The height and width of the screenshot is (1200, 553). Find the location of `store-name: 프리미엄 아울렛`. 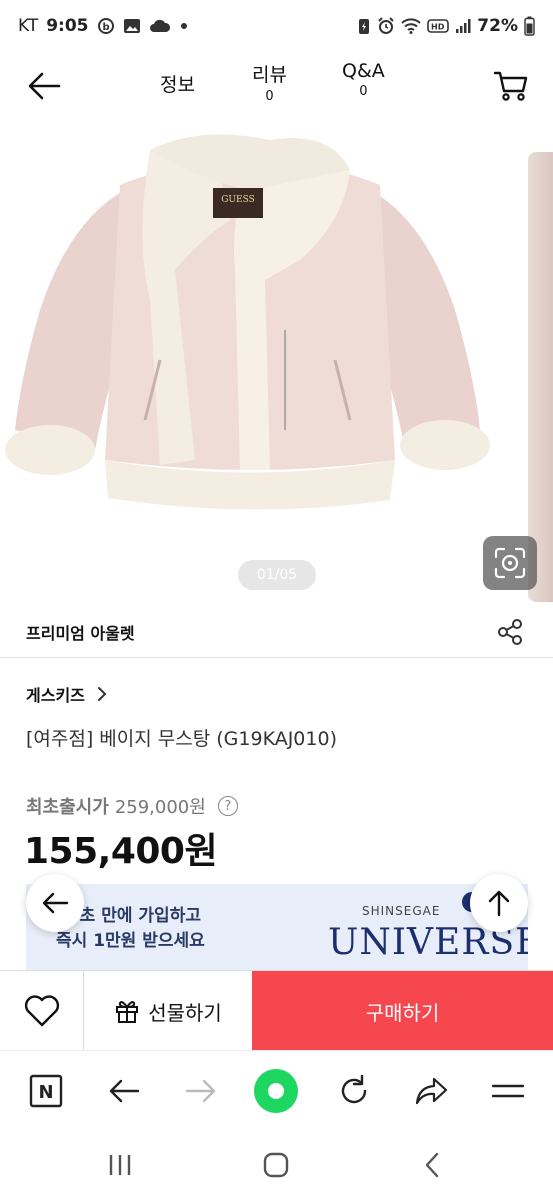

store-name: 프리미엄 아울렛 is located at coordinates (80, 633).